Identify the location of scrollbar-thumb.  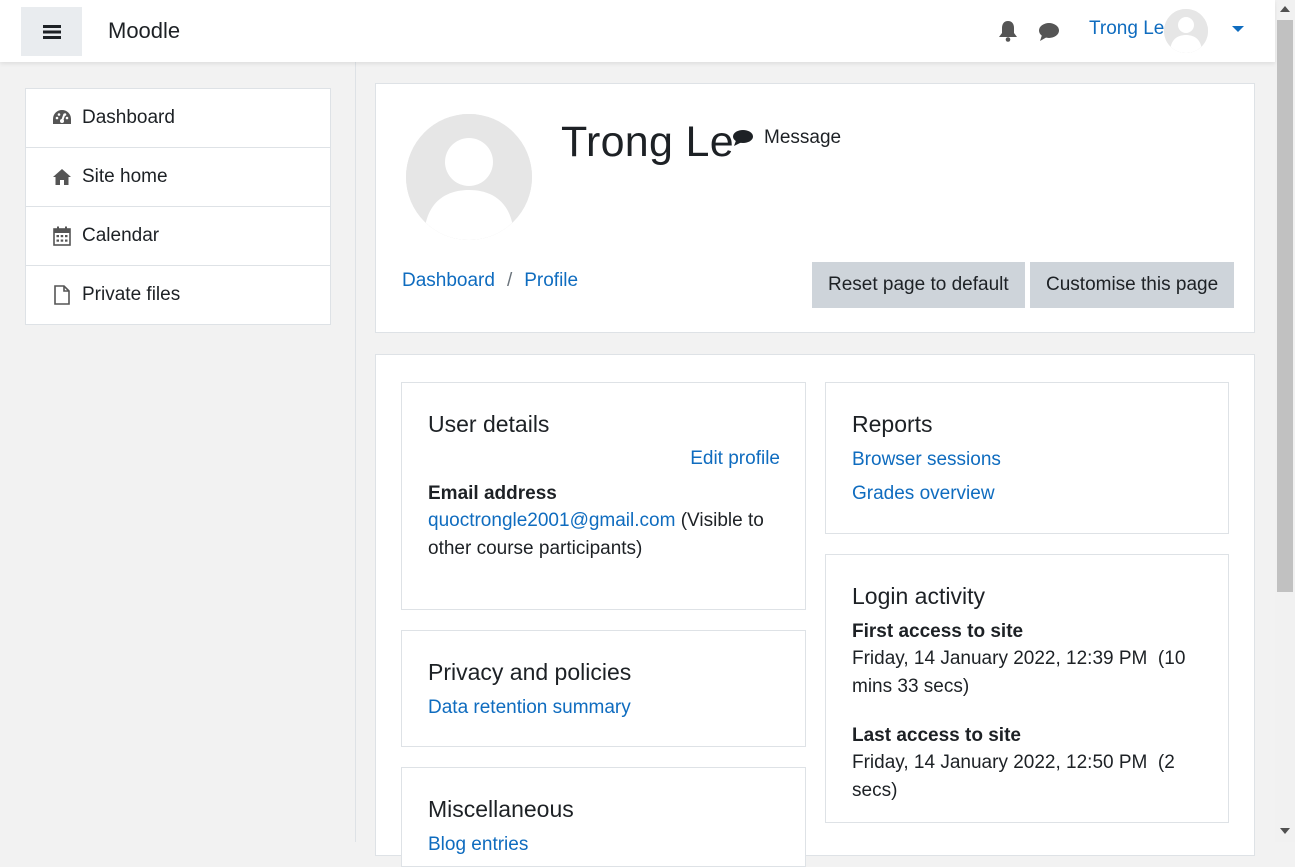
(1285, 306).